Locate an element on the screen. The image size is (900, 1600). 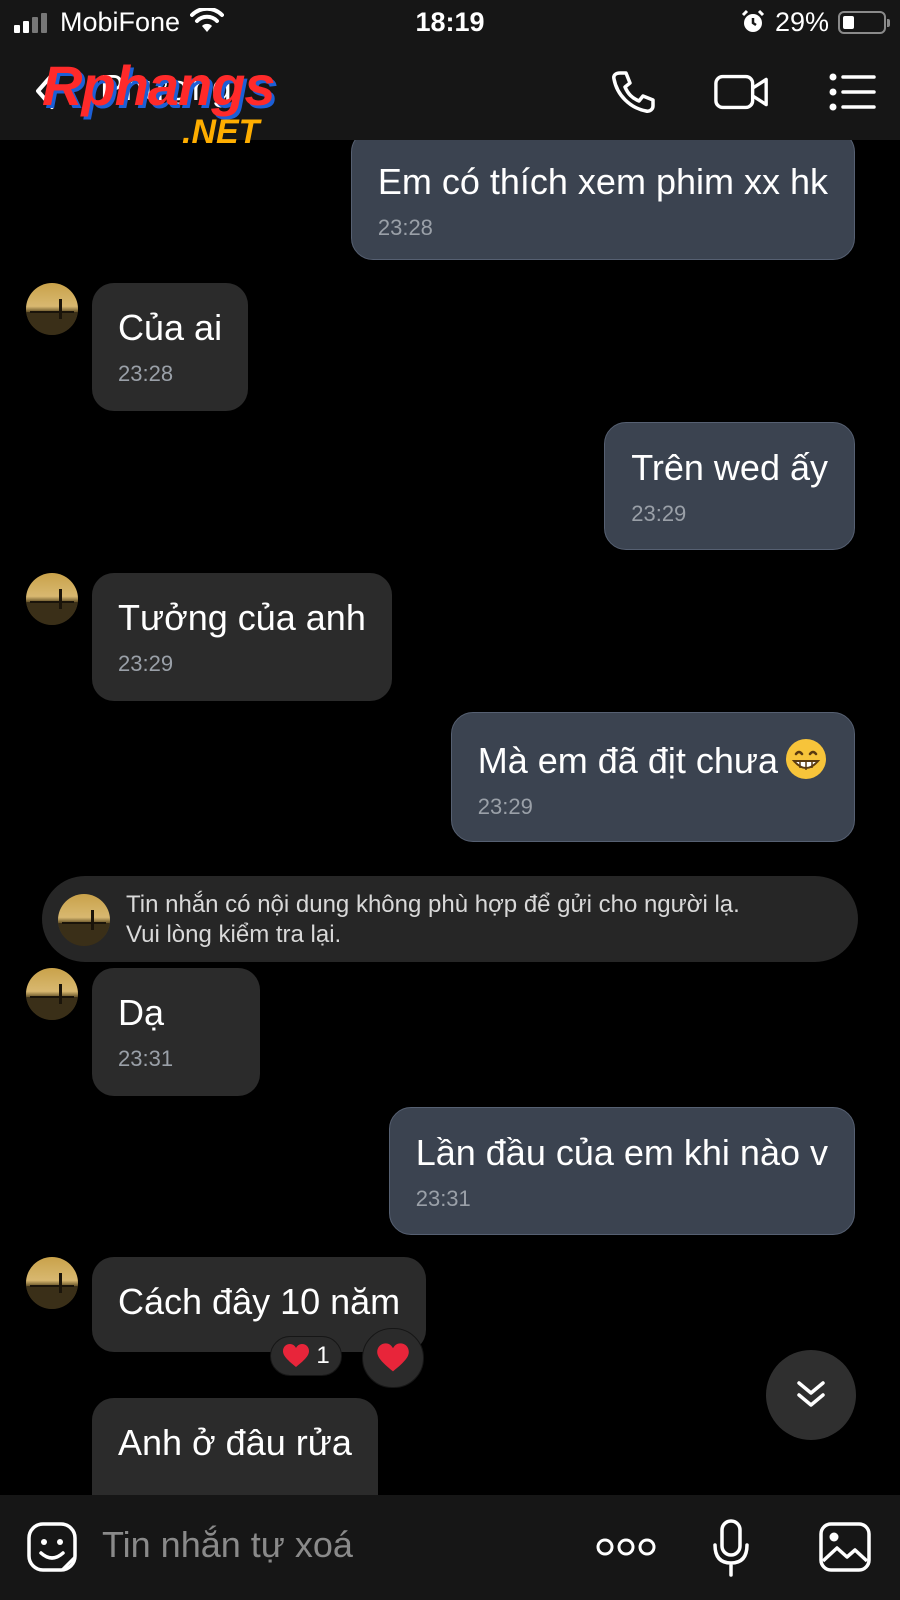
phone-icon is located at coordinates (633, 92).